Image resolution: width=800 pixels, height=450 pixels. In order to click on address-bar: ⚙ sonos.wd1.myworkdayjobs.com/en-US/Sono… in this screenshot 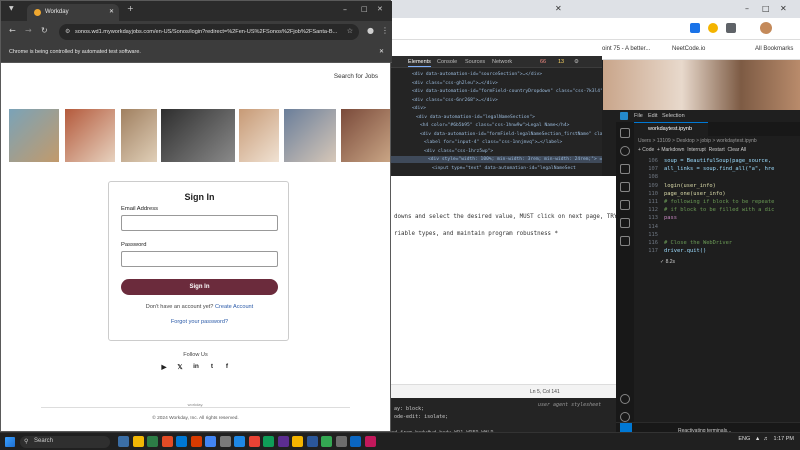, I will do `click(209, 32)`.